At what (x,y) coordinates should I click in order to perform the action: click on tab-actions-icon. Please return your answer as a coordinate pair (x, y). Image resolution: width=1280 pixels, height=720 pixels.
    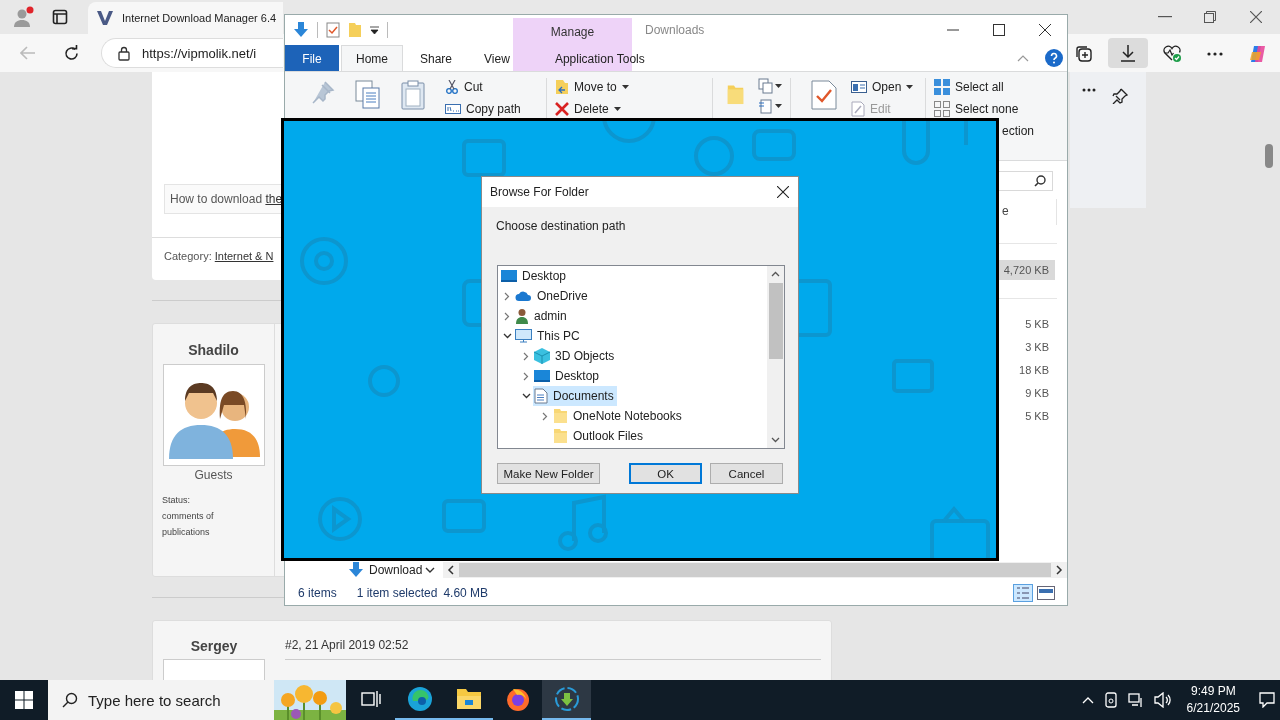
    Looking at the image, I should click on (60, 17).